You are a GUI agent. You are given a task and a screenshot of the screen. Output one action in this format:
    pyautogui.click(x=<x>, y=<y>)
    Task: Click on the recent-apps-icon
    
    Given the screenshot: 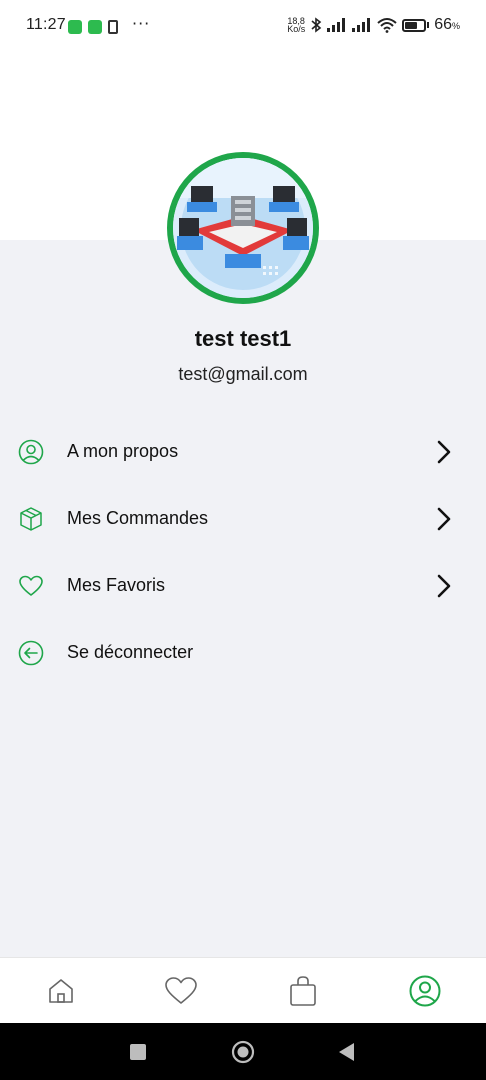 What is the action you would take?
    pyautogui.click(x=138, y=1051)
    